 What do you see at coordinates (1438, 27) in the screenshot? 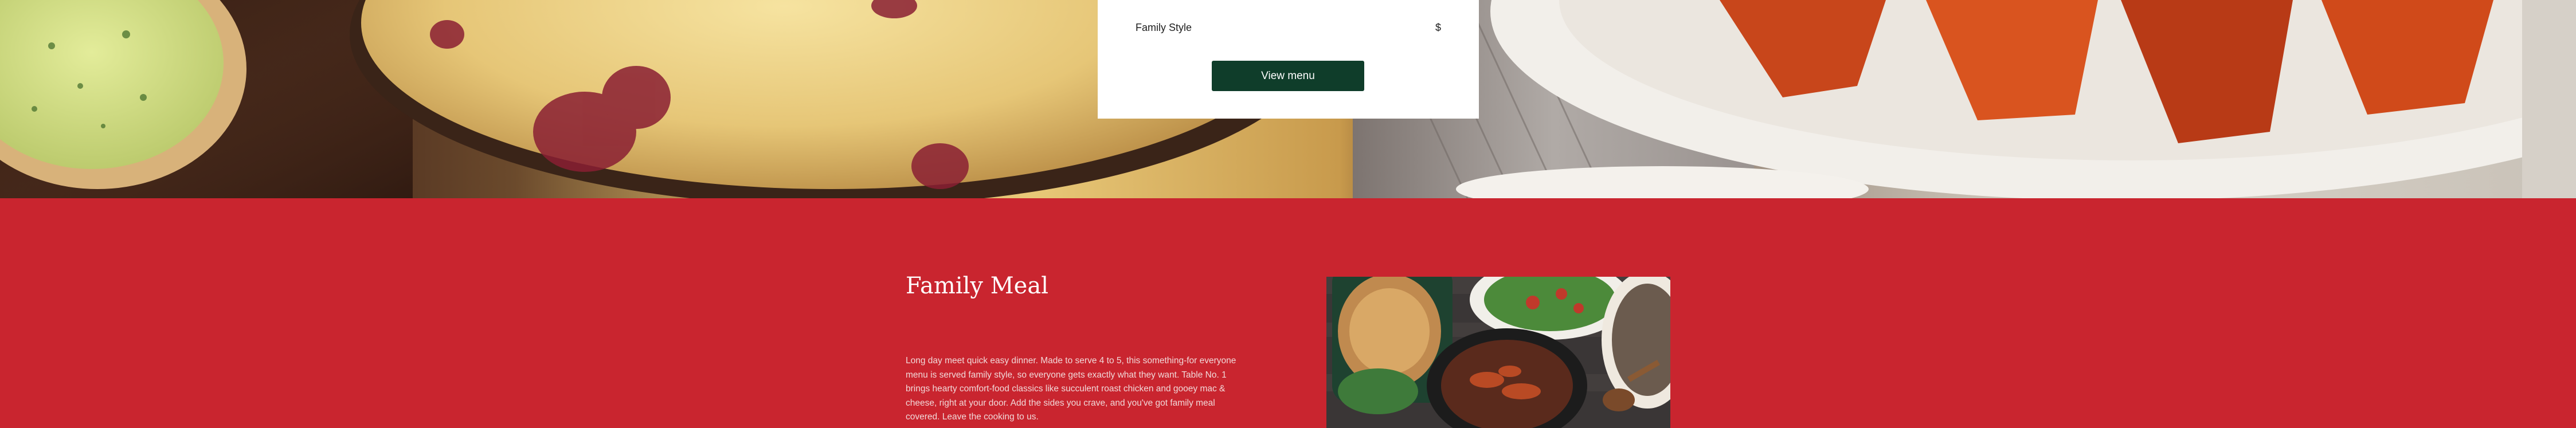
I see `menu-item-price: $` at bounding box center [1438, 27].